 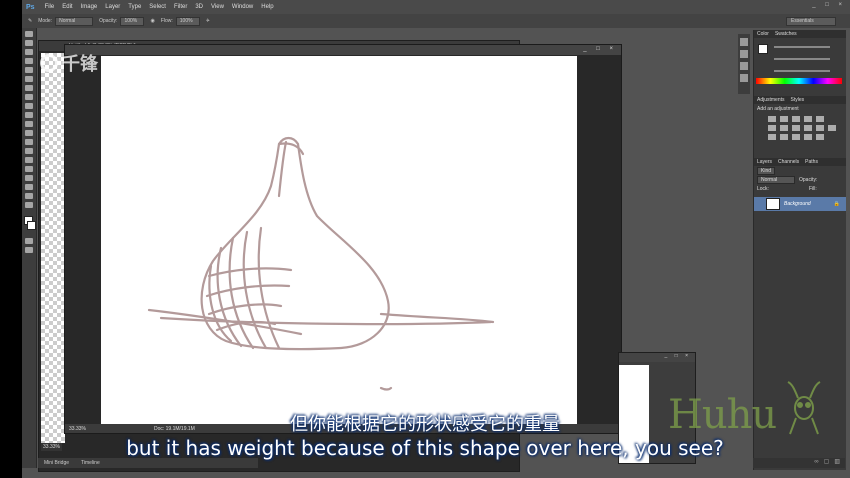 I want to click on menu-3d: 3D, so click(x=199, y=7).